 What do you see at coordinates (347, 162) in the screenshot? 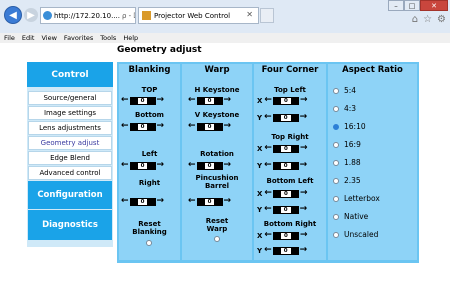
I see `aspect-option-1-88: 1.88` at bounding box center [347, 162].